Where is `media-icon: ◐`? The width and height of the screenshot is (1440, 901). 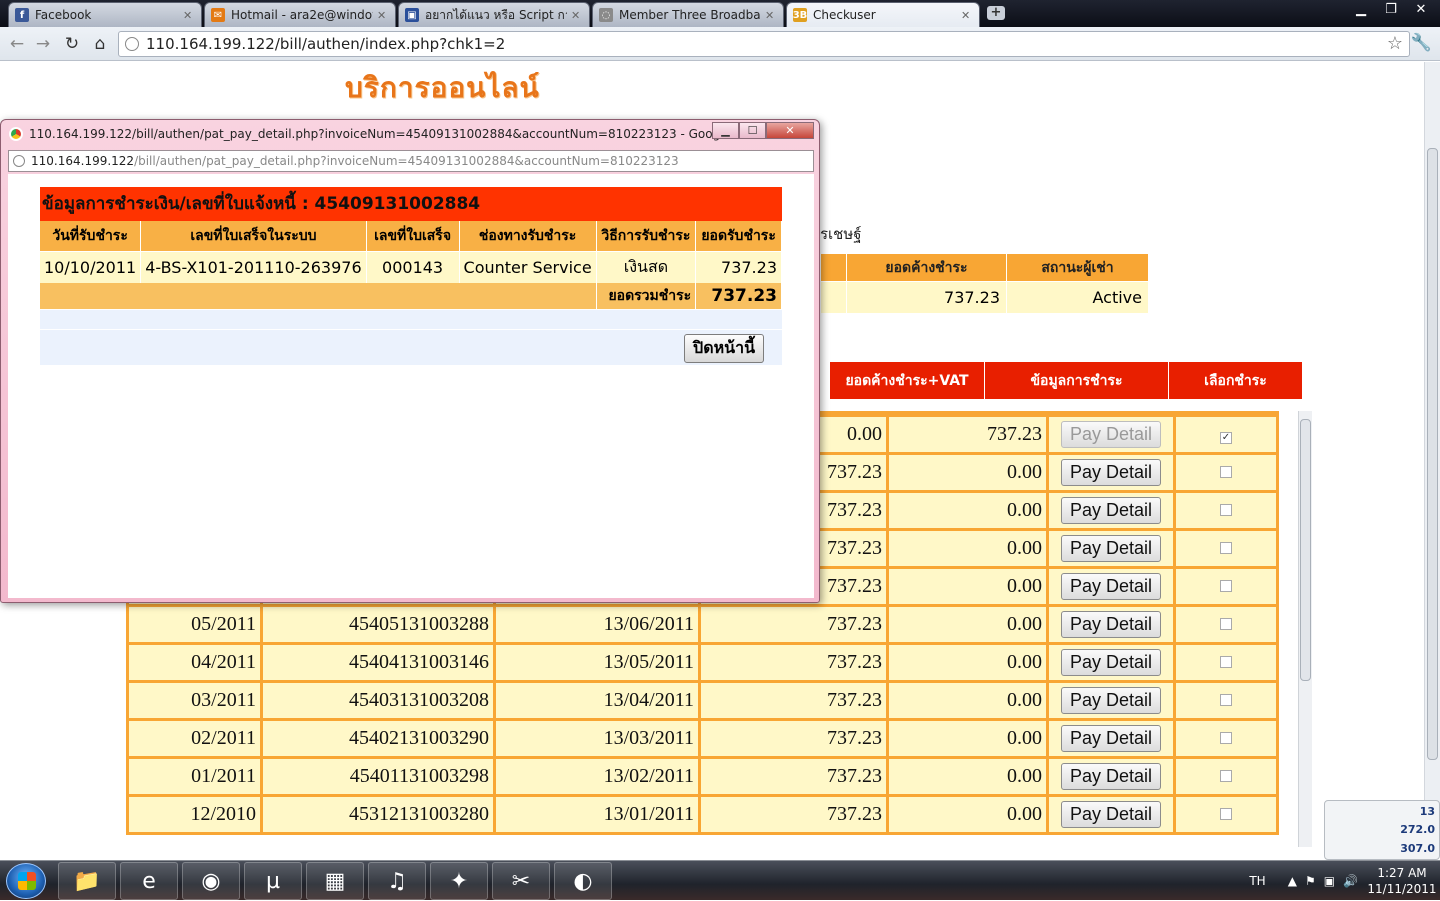 media-icon: ◐ is located at coordinates (583, 881).